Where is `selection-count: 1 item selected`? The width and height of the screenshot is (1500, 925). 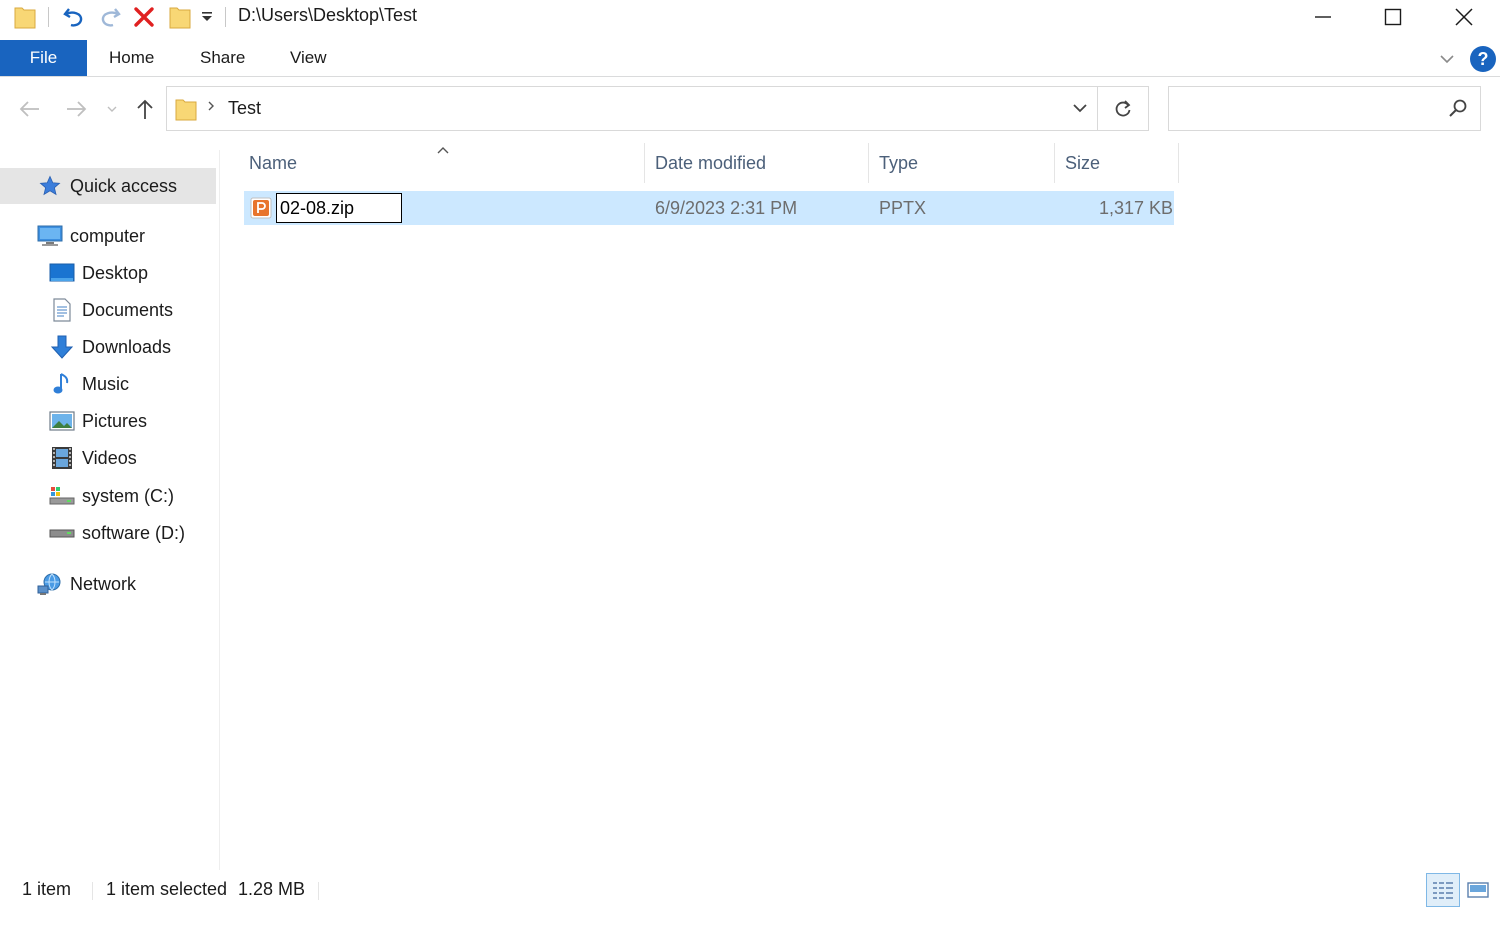 selection-count: 1 item selected is located at coordinates (167, 889).